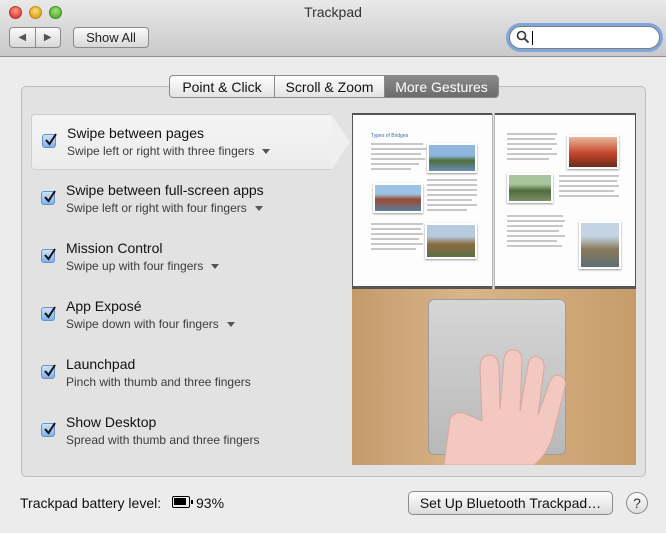 The width and height of the screenshot is (666, 533). What do you see at coordinates (333, 28) in the screenshot?
I see `title-bar: Trackpad ◀ ▶ Show All` at bounding box center [333, 28].